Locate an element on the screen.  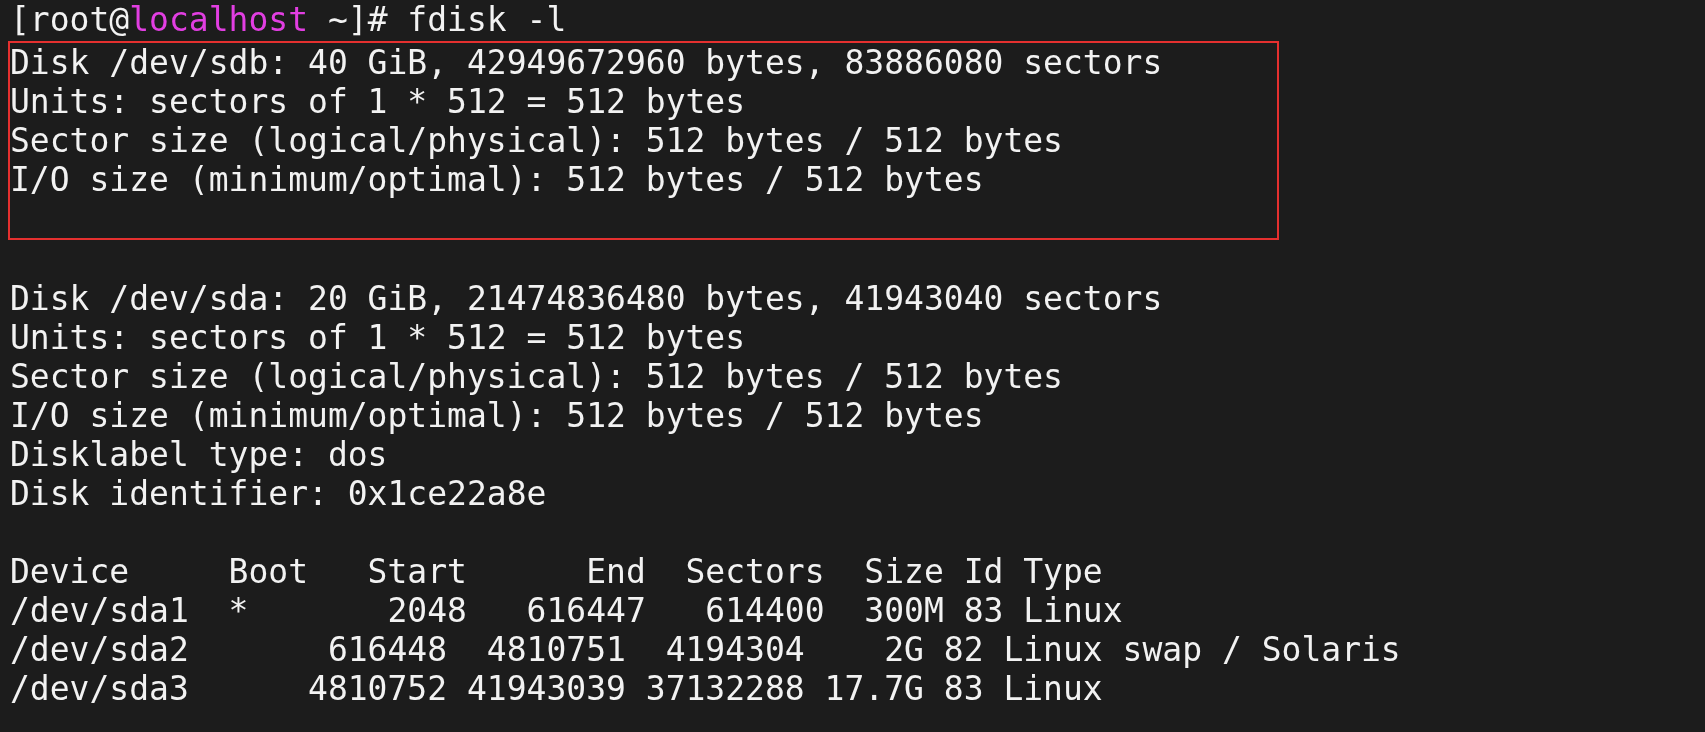
output-line: Disk identifier: 0x1ce22a8e is located at coordinates (278, 493).